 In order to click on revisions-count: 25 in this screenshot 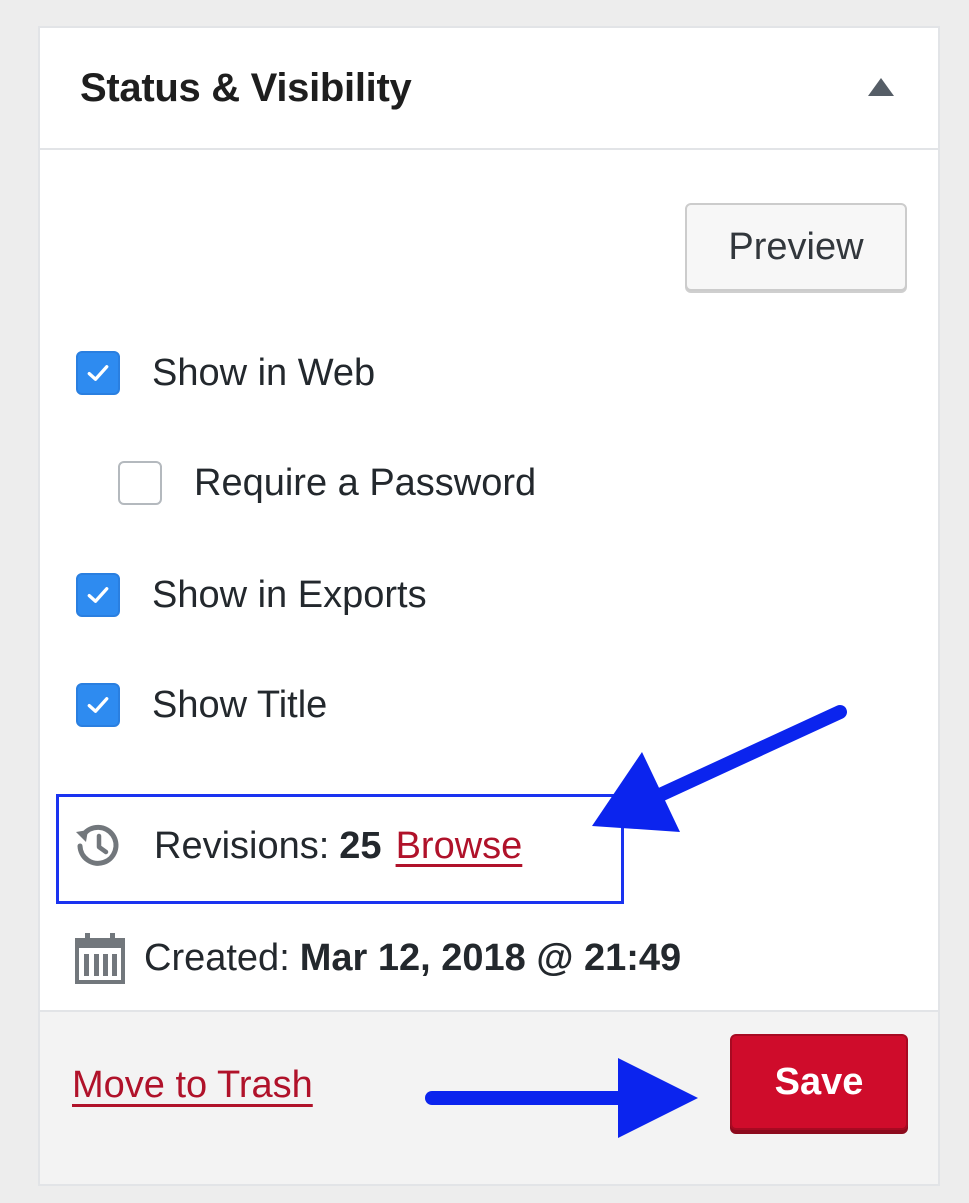, I will do `click(360, 845)`.